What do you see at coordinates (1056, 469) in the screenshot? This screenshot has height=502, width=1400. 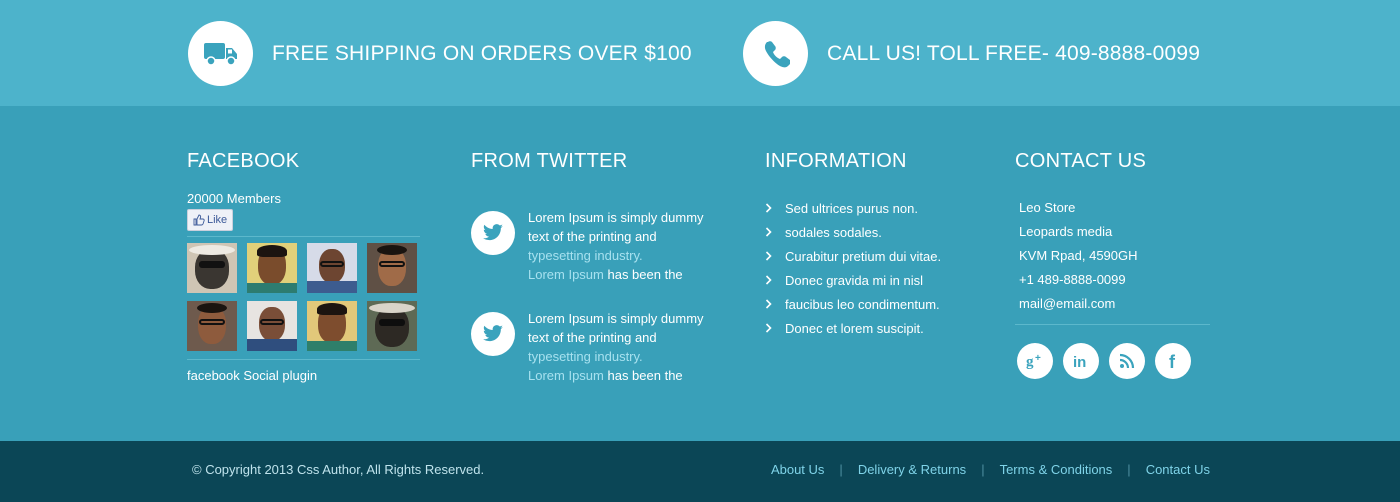 I see `footer-link-terms-conditions: Terms & Conditions` at bounding box center [1056, 469].